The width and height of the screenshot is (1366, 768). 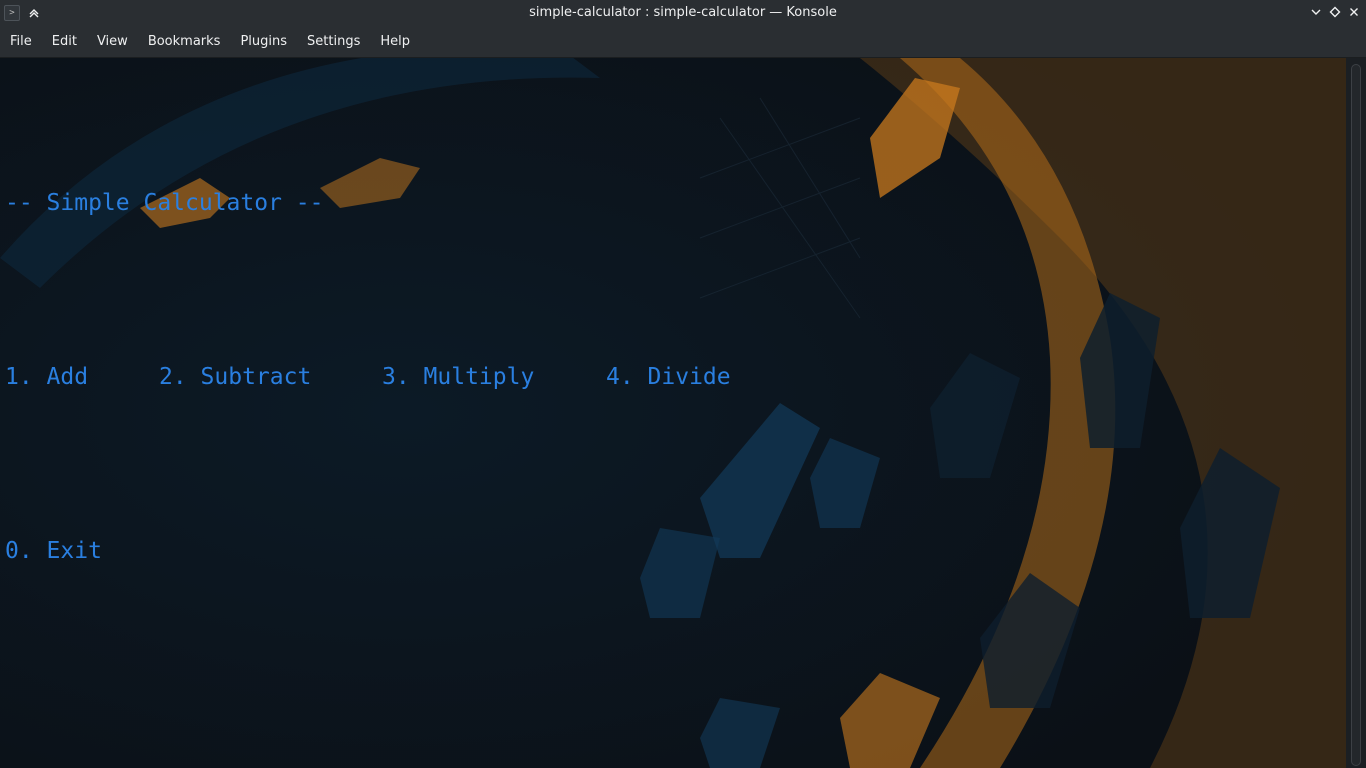 What do you see at coordinates (235, 377) in the screenshot?
I see `option-subtract: 2. Subtract` at bounding box center [235, 377].